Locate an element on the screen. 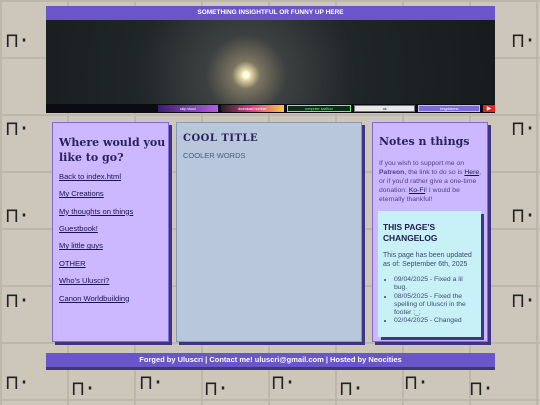 This screenshot has height=405, width=540. changelog-title: THIS PAGE'S CHANGELOG is located at coordinates (410, 232).